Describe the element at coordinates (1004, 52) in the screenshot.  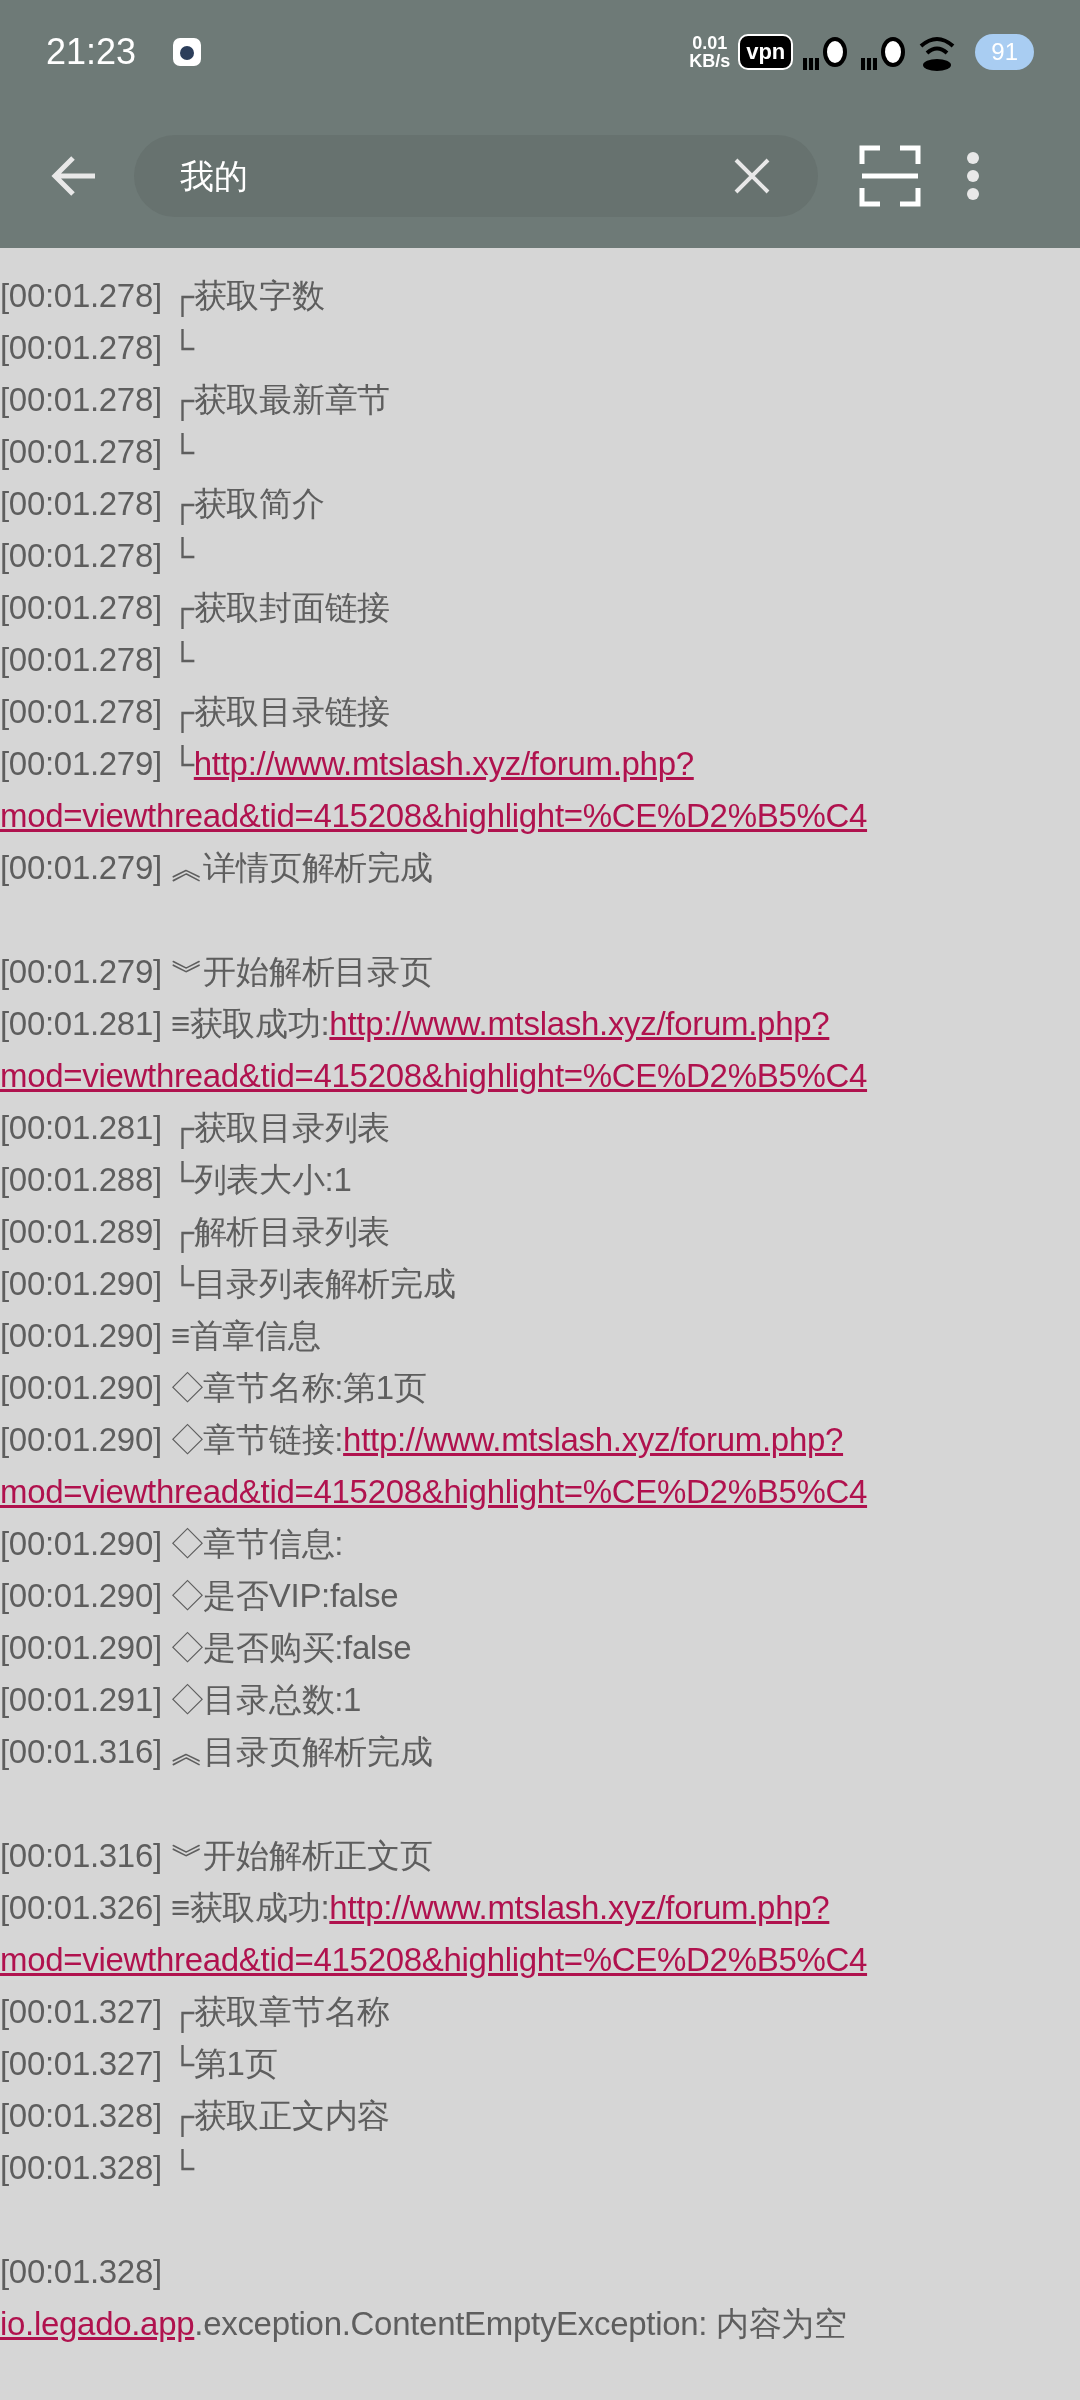
I see `battery-indicator: 91` at that location.